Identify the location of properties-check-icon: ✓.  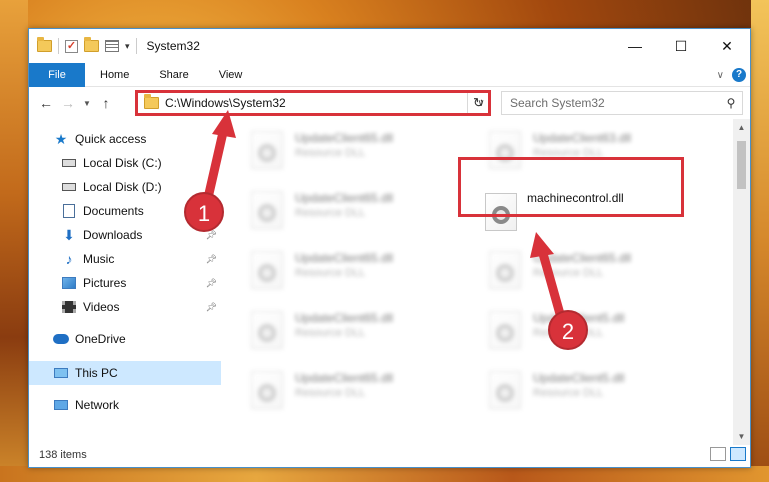
(71, 46).